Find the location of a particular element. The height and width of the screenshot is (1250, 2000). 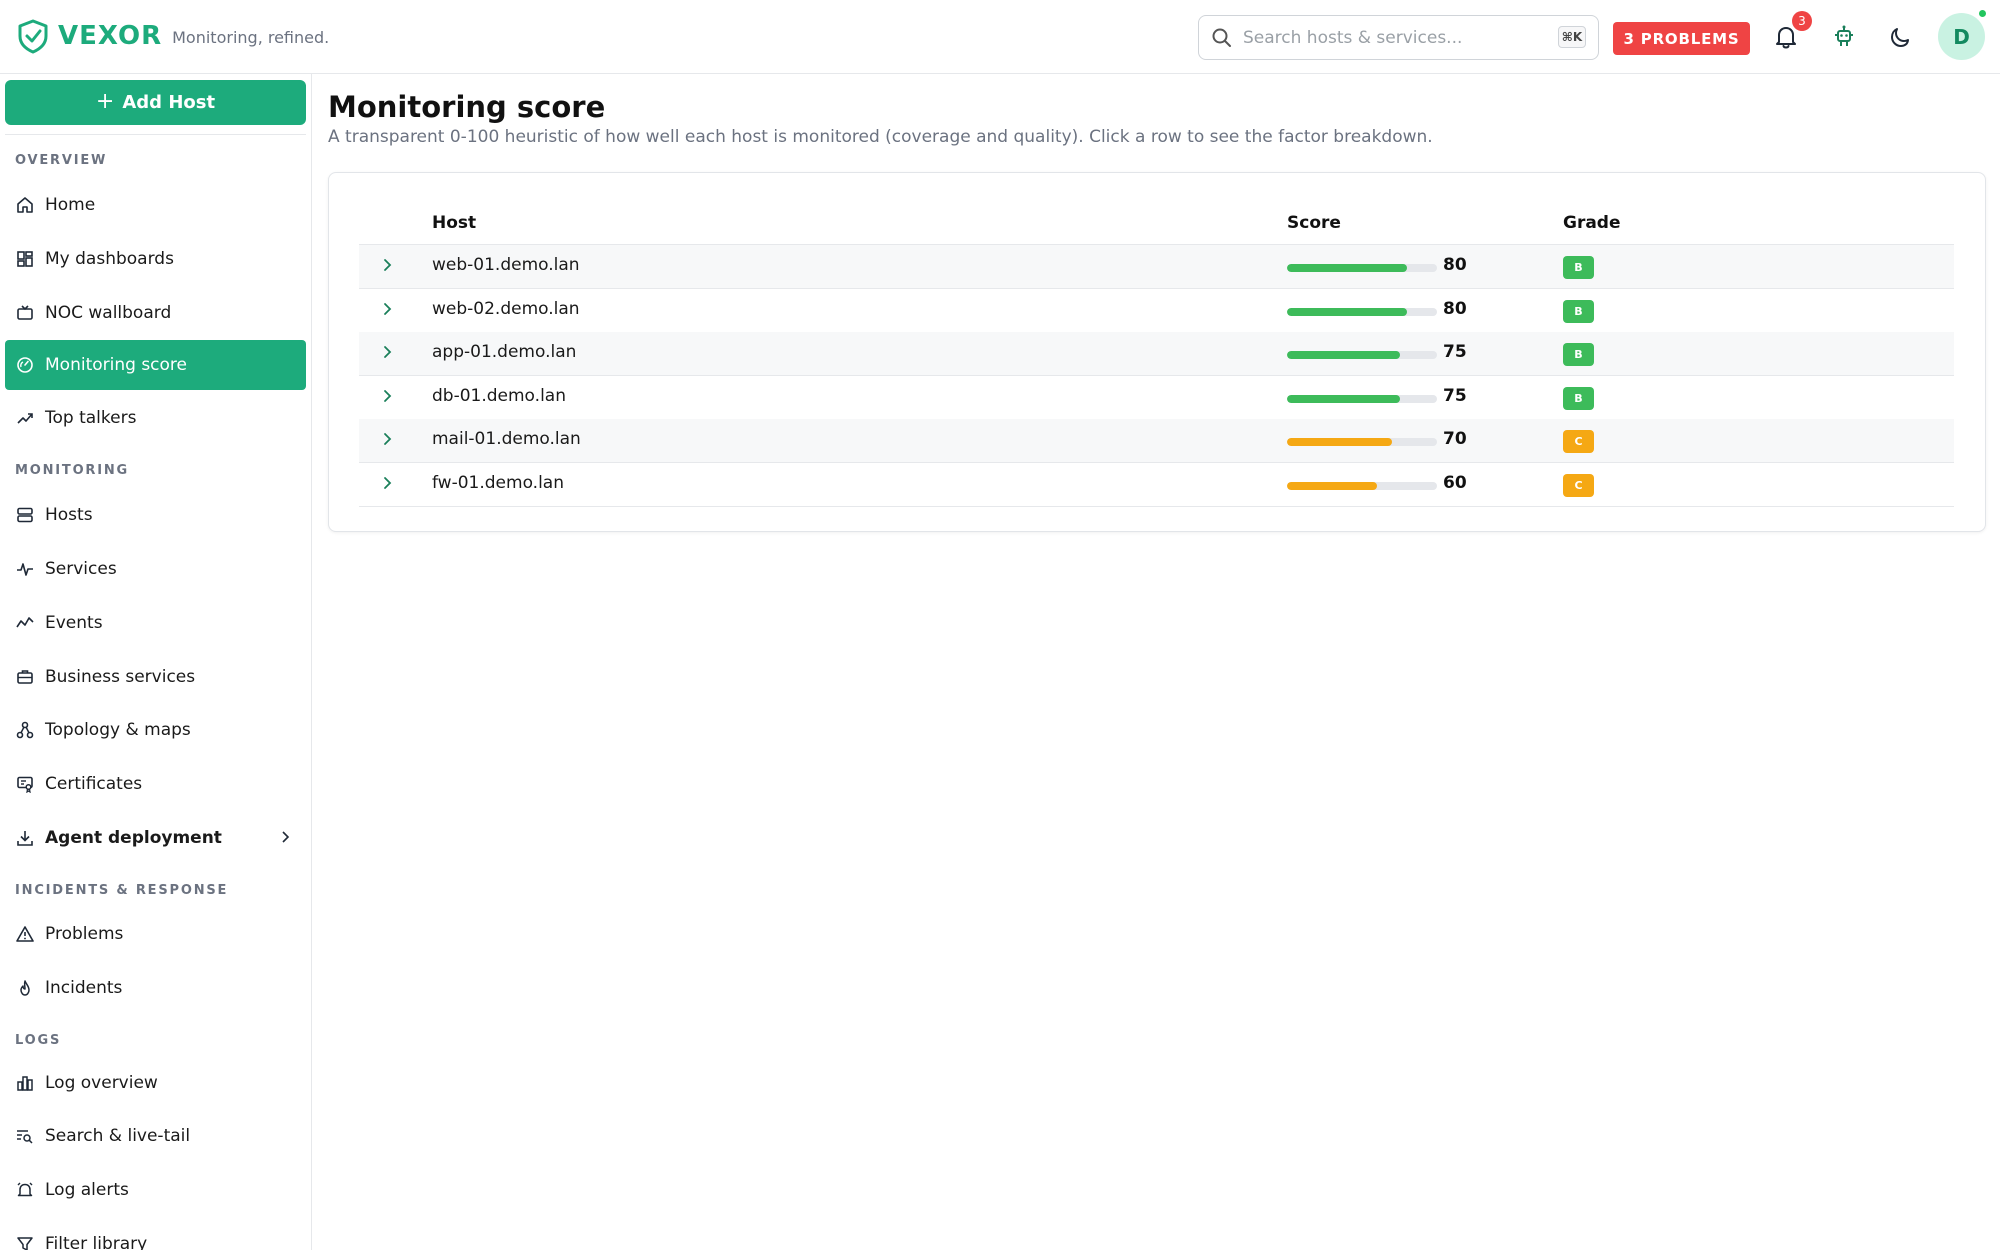

table-row: db-01.demo.lan 75 B is located at coordinates (1156, 398).